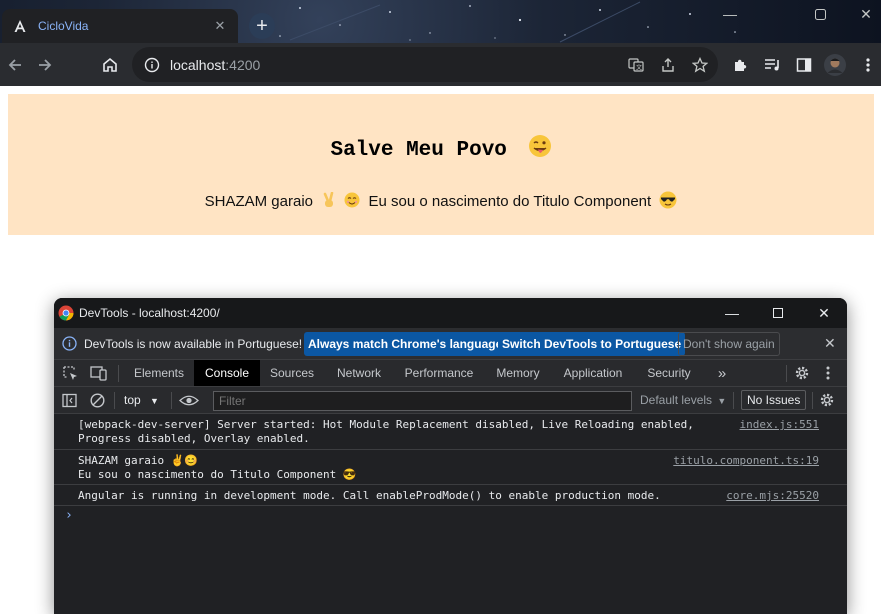 The image size is (881, 614). I want to click on home-button, so click(110, 65).